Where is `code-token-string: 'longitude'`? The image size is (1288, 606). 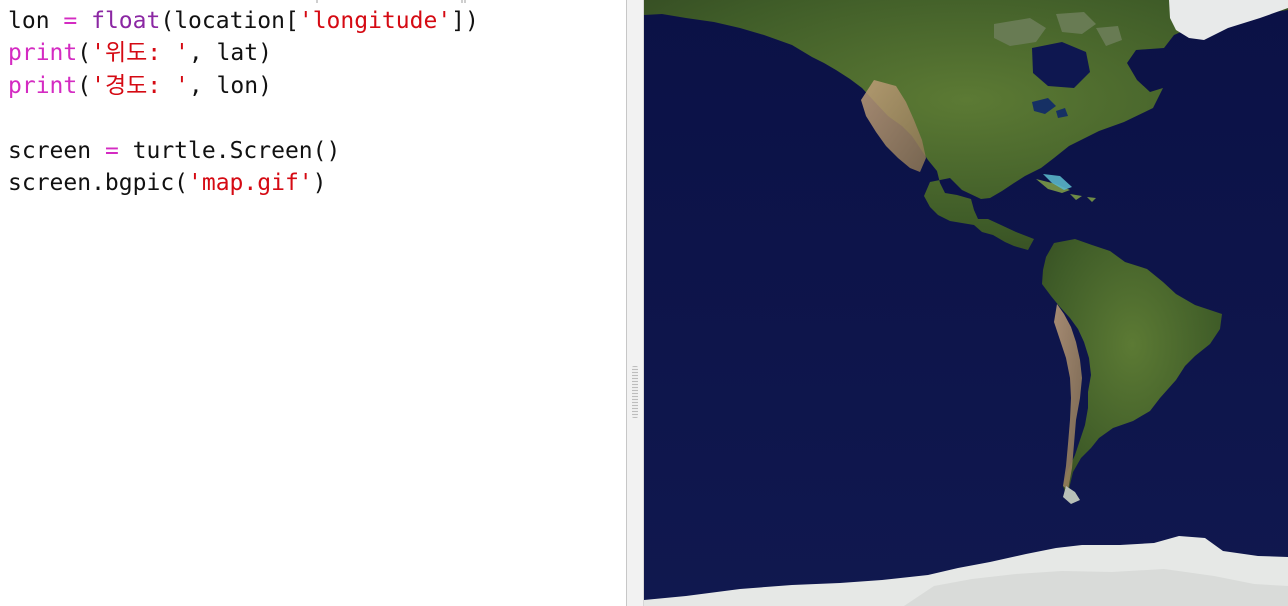 code-token-string: 'longitude' is located at coordinates (375, 21).